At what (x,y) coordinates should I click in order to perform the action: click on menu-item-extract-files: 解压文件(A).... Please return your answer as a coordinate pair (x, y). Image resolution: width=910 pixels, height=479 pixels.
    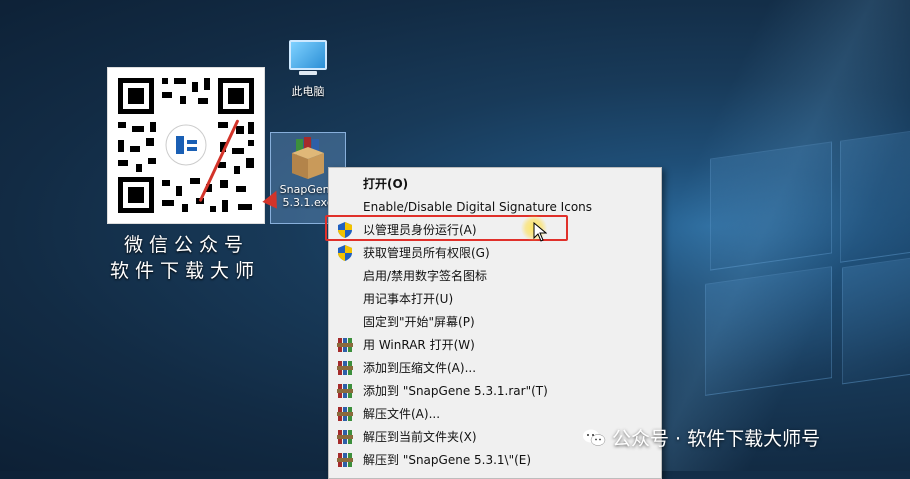
    Looking at the image, I should click on (495, 413).